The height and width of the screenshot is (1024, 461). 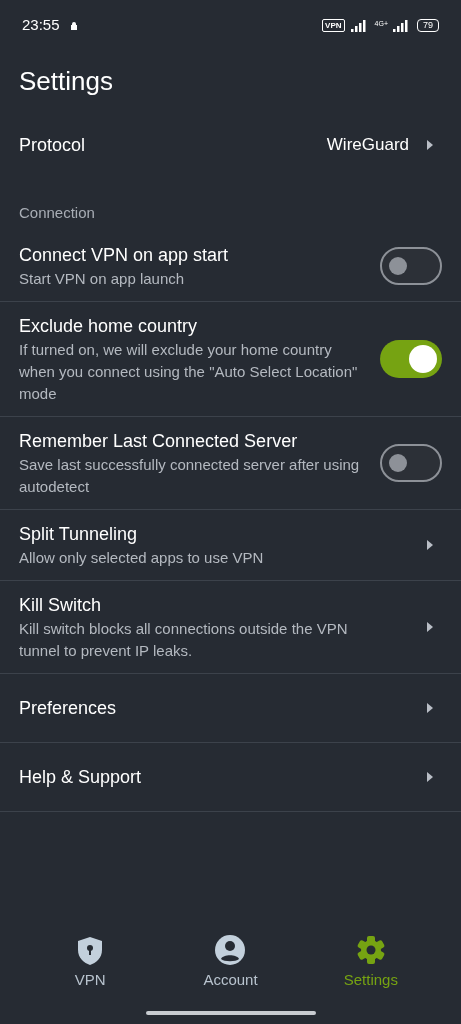 I want to click on vpn-badge: VPN, so click(x=333, y=25).